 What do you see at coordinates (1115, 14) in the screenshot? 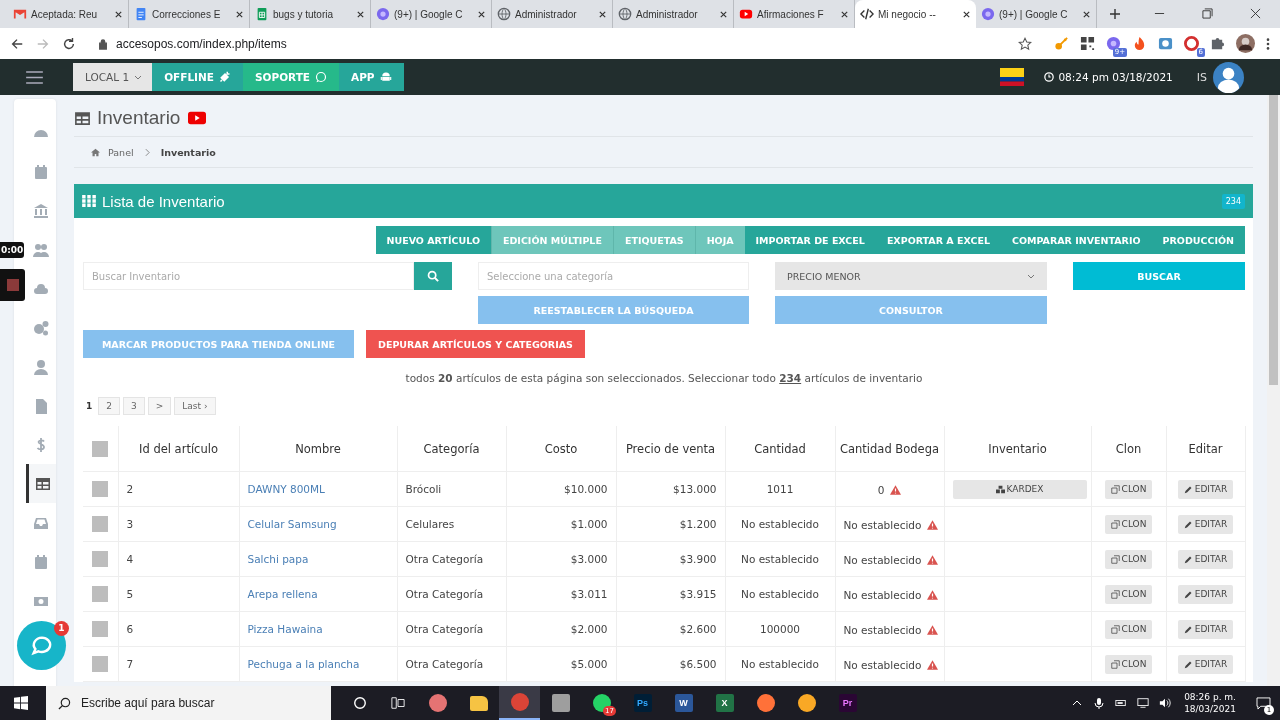
I see `plus-icon` at bounding box center [1115, 14].